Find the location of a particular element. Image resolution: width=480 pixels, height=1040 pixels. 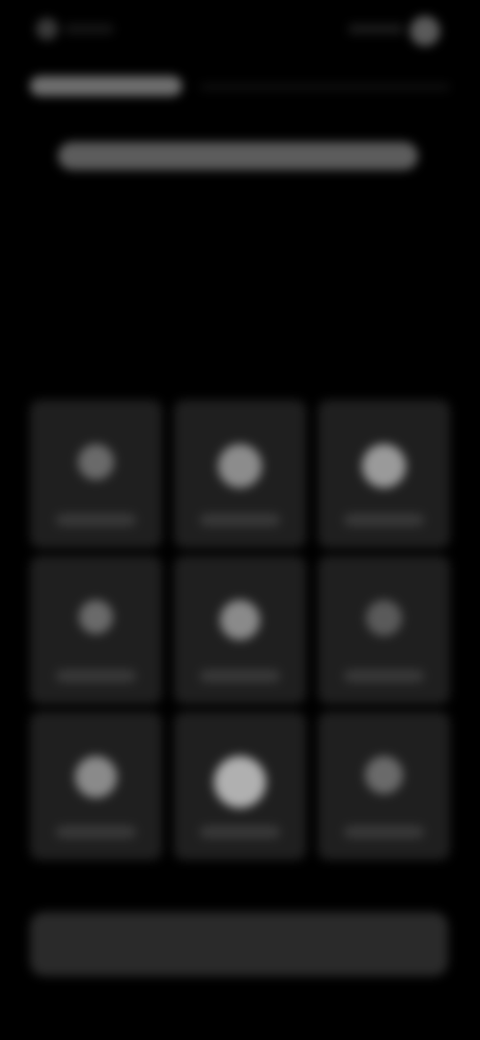

profile-icon is located at coordinates (425, 31).